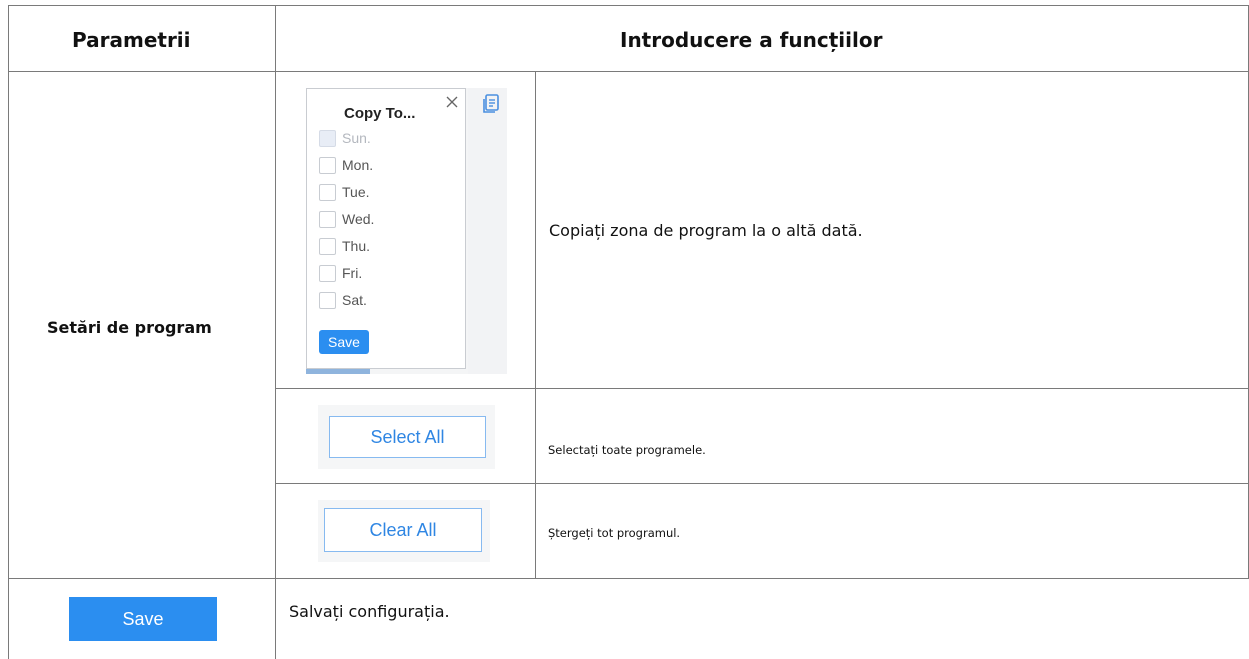 This screenshot has height=659, width=1249. I want to click on day-option-tue: Tue., so click(344, 192).